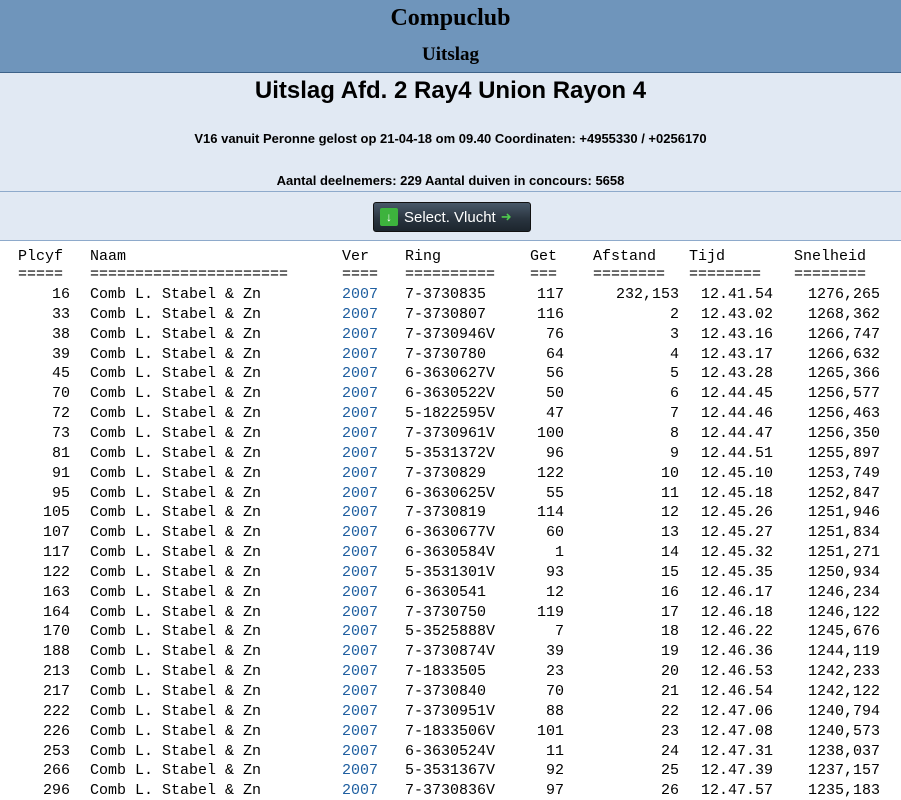 This screenshot has height=800, width=901. Describe the element at coordinates (843, 433) in the screenshot. I see `cell-snelheid: 1256,350` at that location.